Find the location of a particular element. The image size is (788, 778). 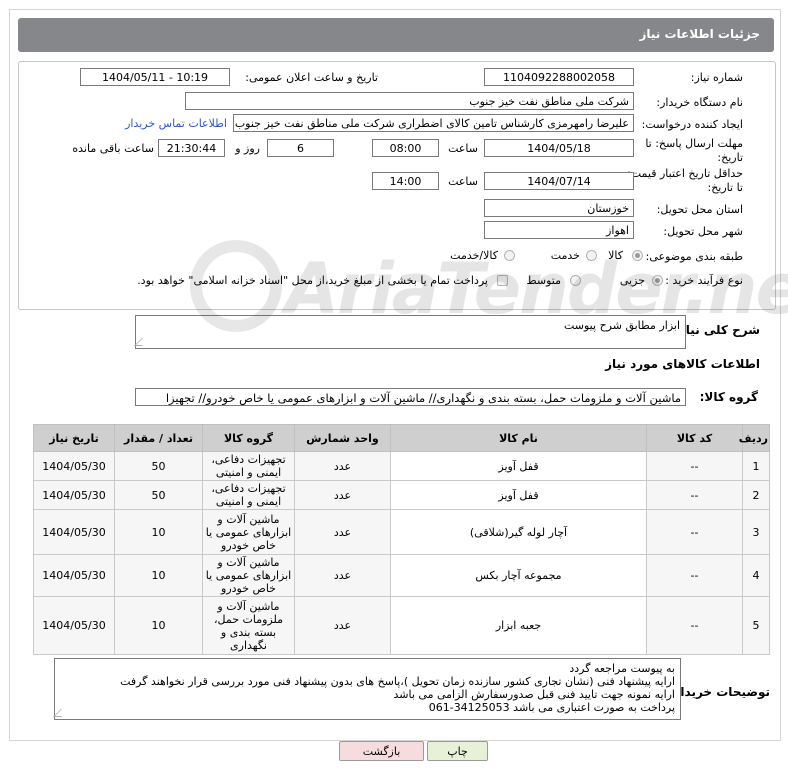

print-button: چاپ is located at coordinates (457, 751).